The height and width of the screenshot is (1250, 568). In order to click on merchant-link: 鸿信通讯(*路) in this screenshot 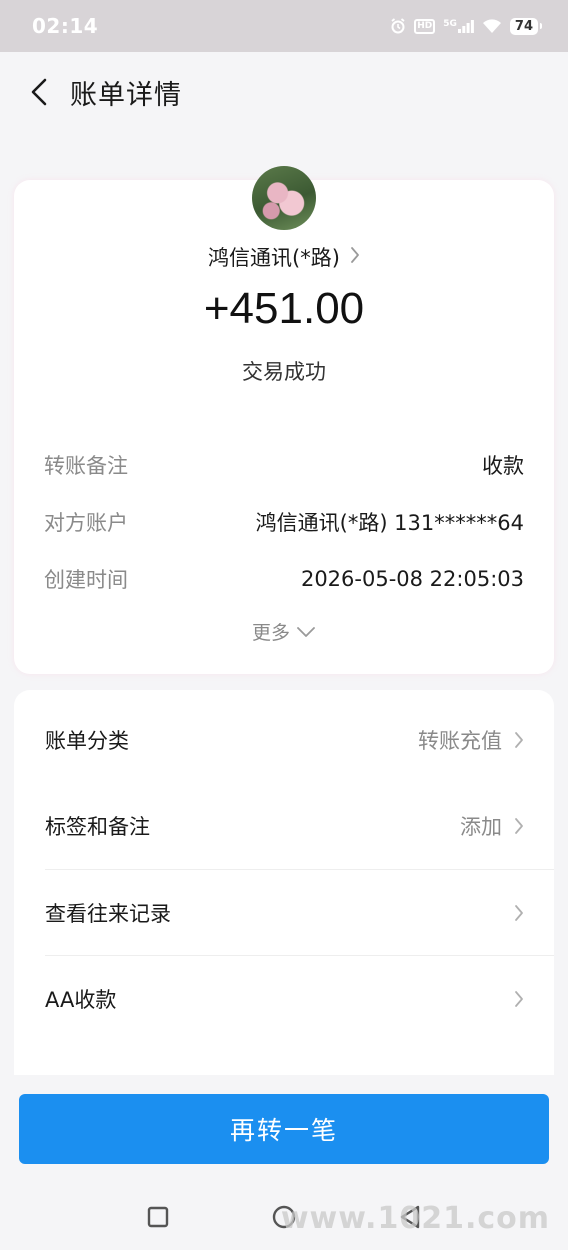, I will do `click(284, 257)`.